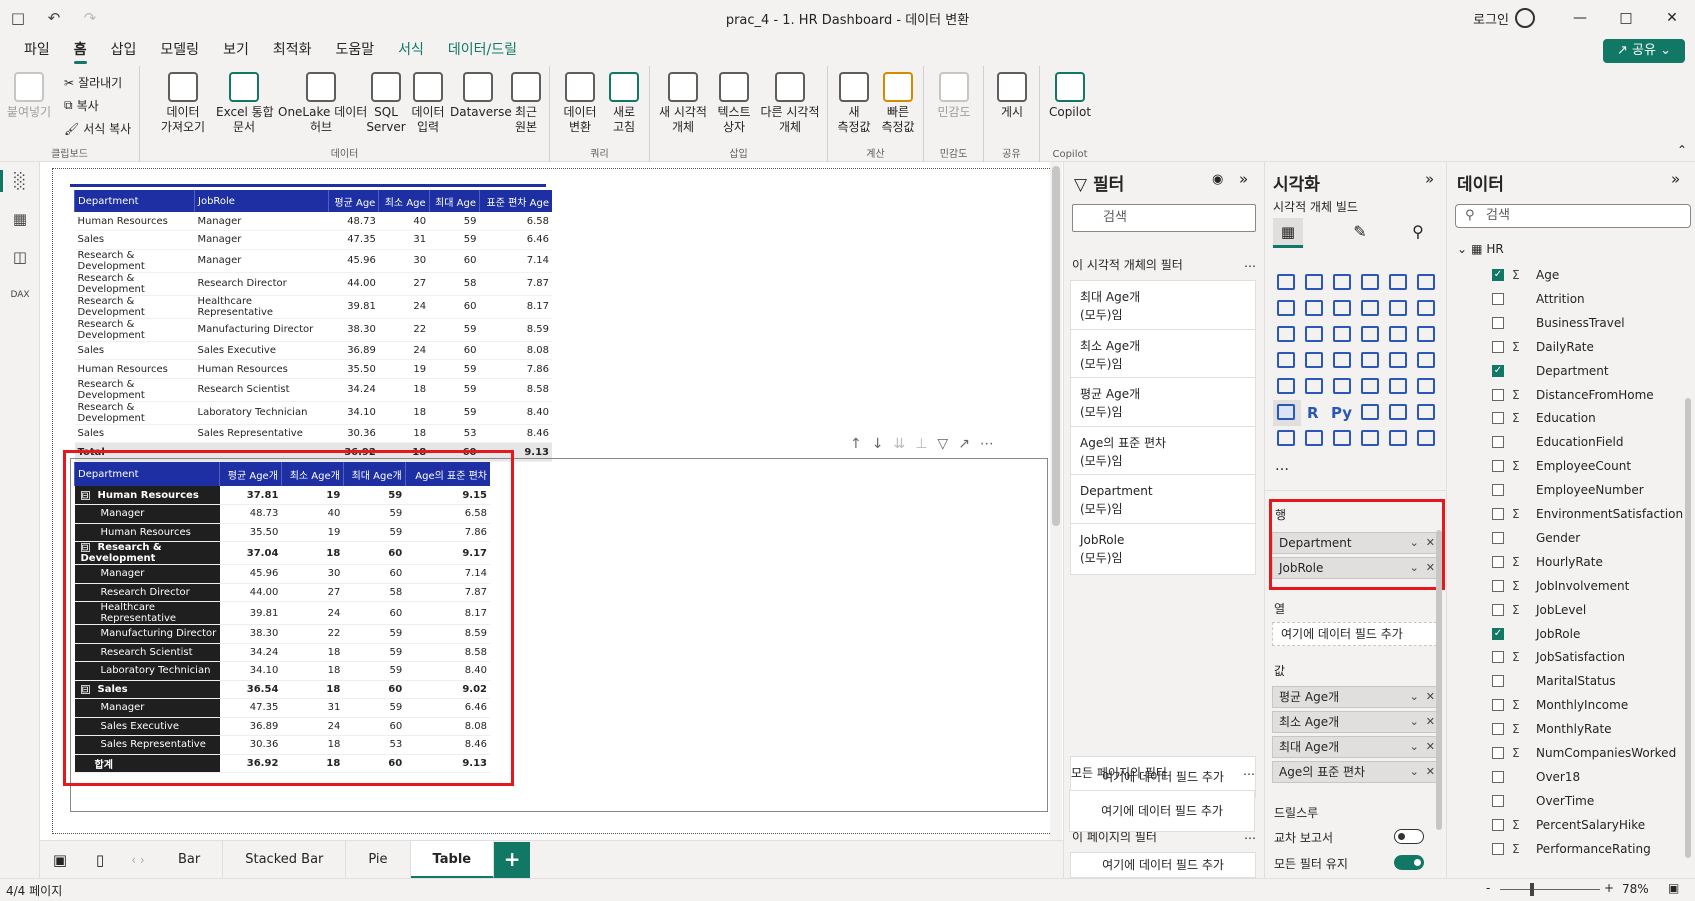 The width and height of the screenshot is (1695, 901). I want to click on values-well: 최대 Age개 ⌄ ✕, so click(1357, 747).